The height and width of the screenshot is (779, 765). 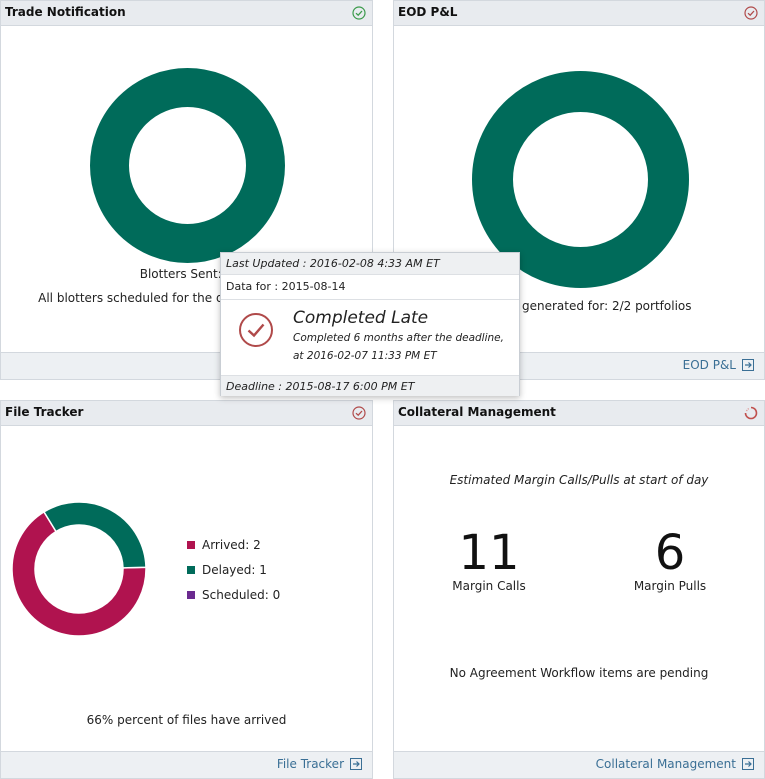 I want to click on files-legend: Arrived: 2 Delayed: 1 Scheduled: 0, so click(x=233, y=569).